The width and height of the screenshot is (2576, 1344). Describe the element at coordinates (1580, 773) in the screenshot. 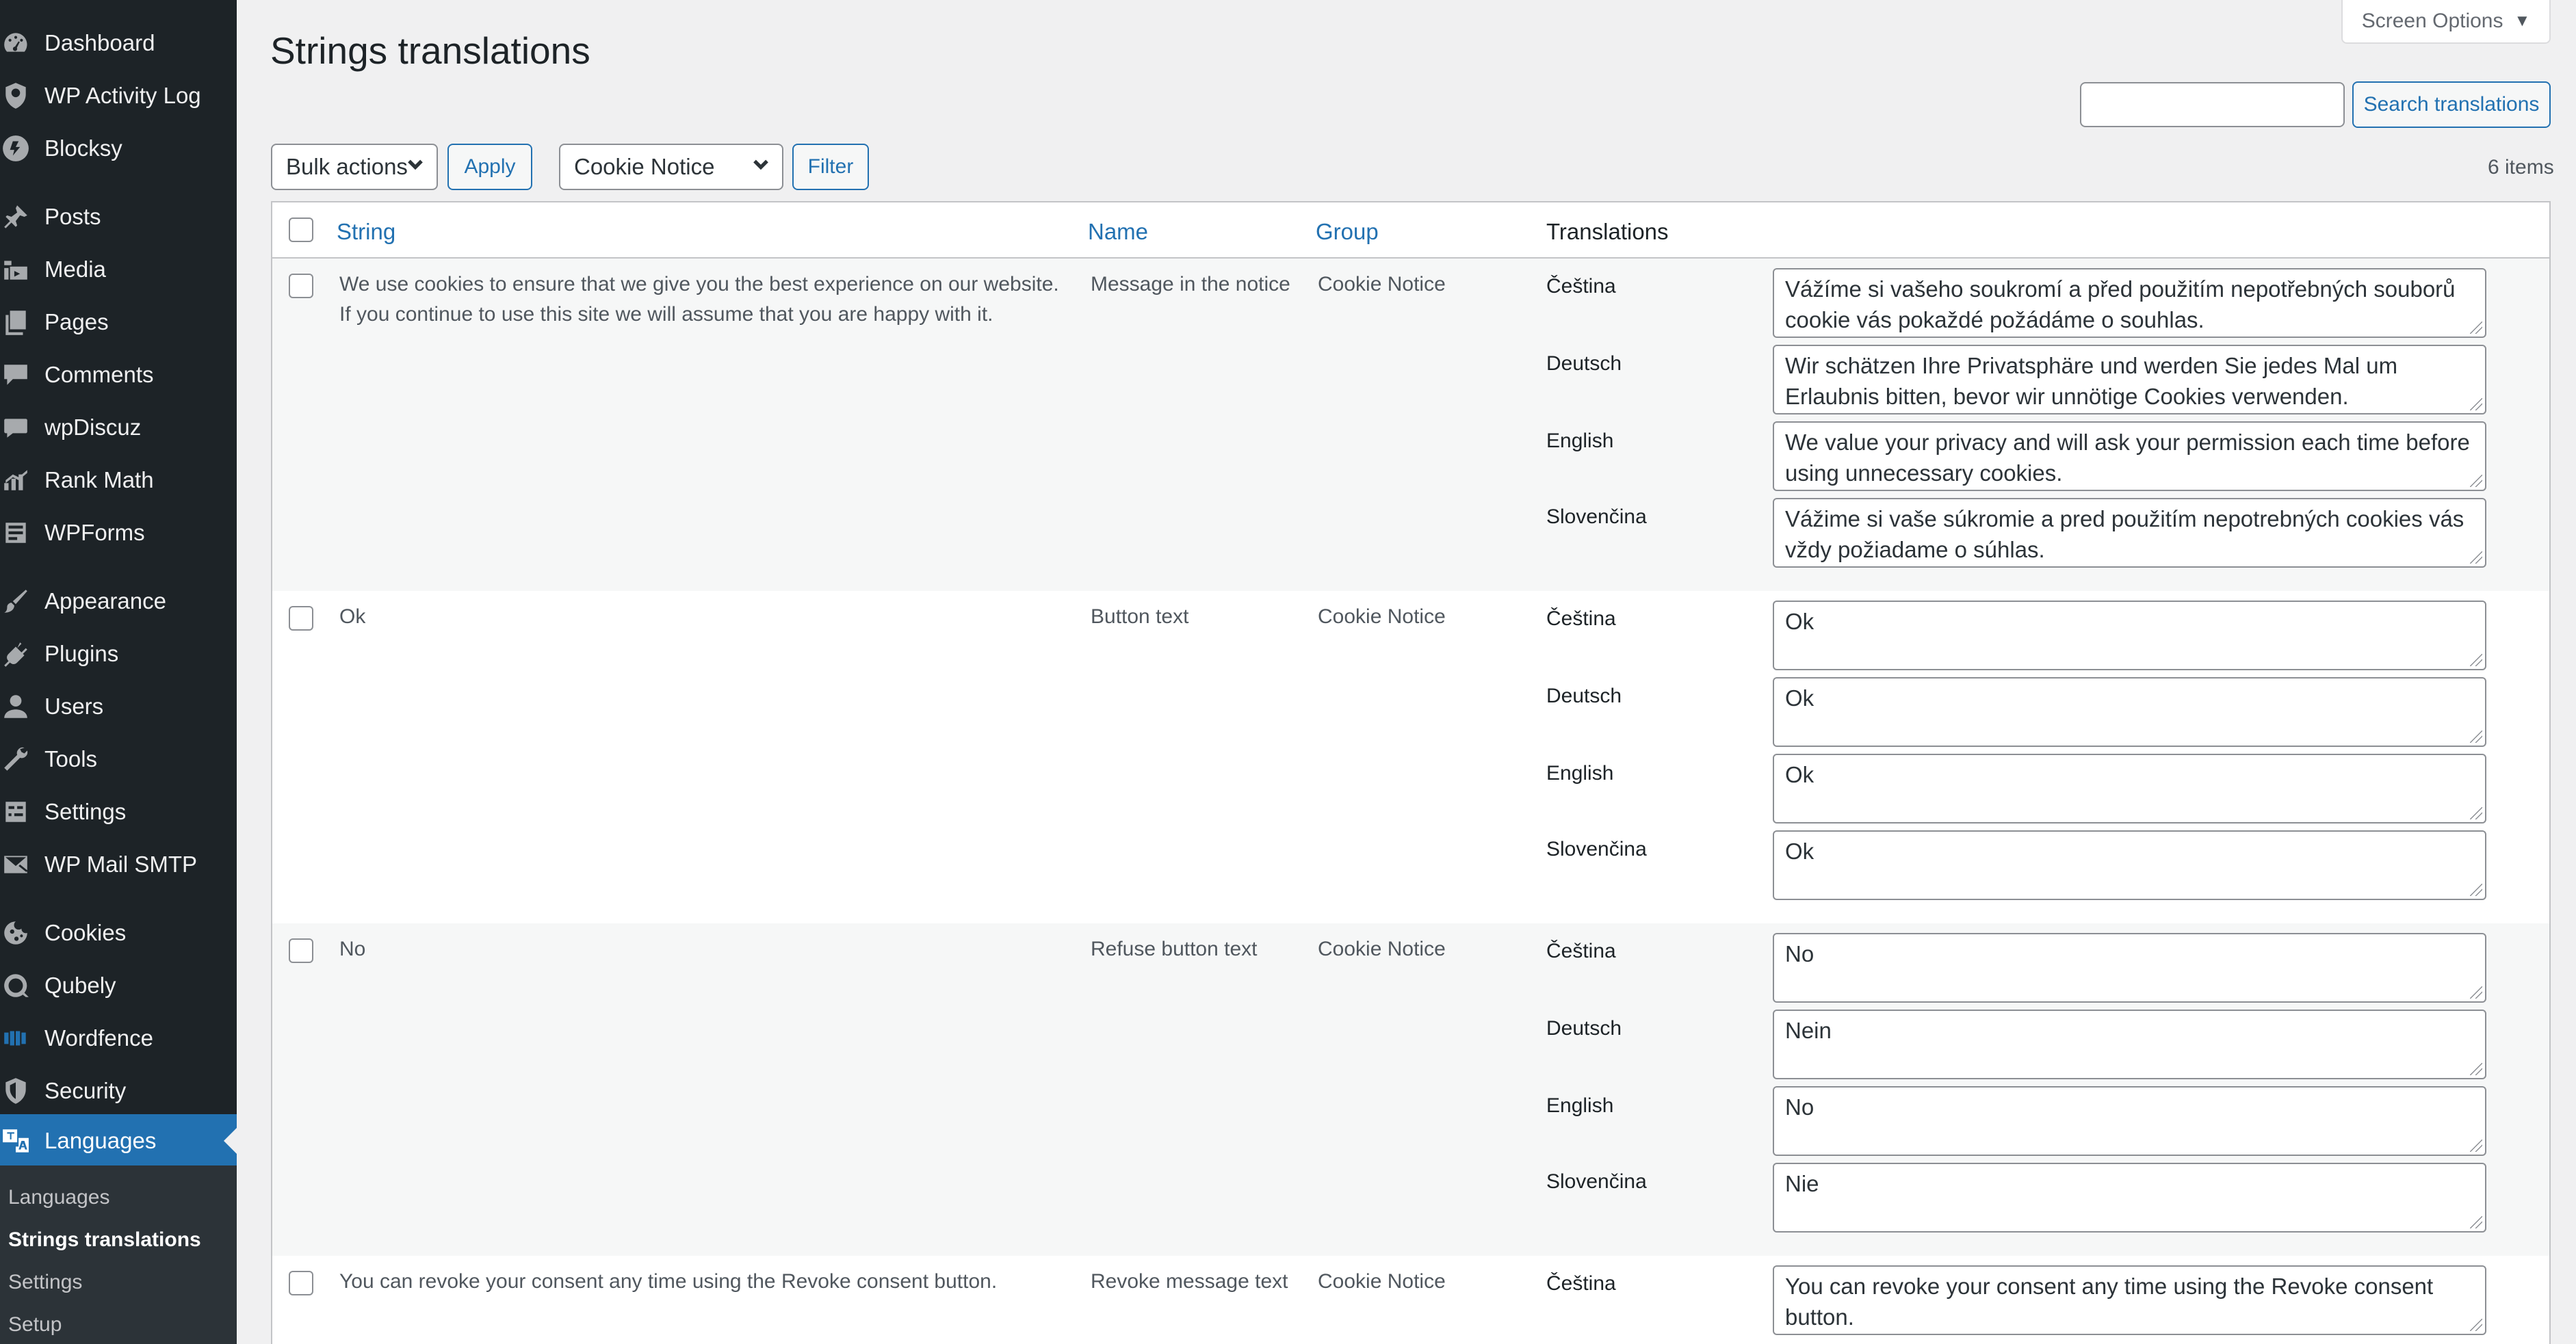

I see `language-label: English` at that location.